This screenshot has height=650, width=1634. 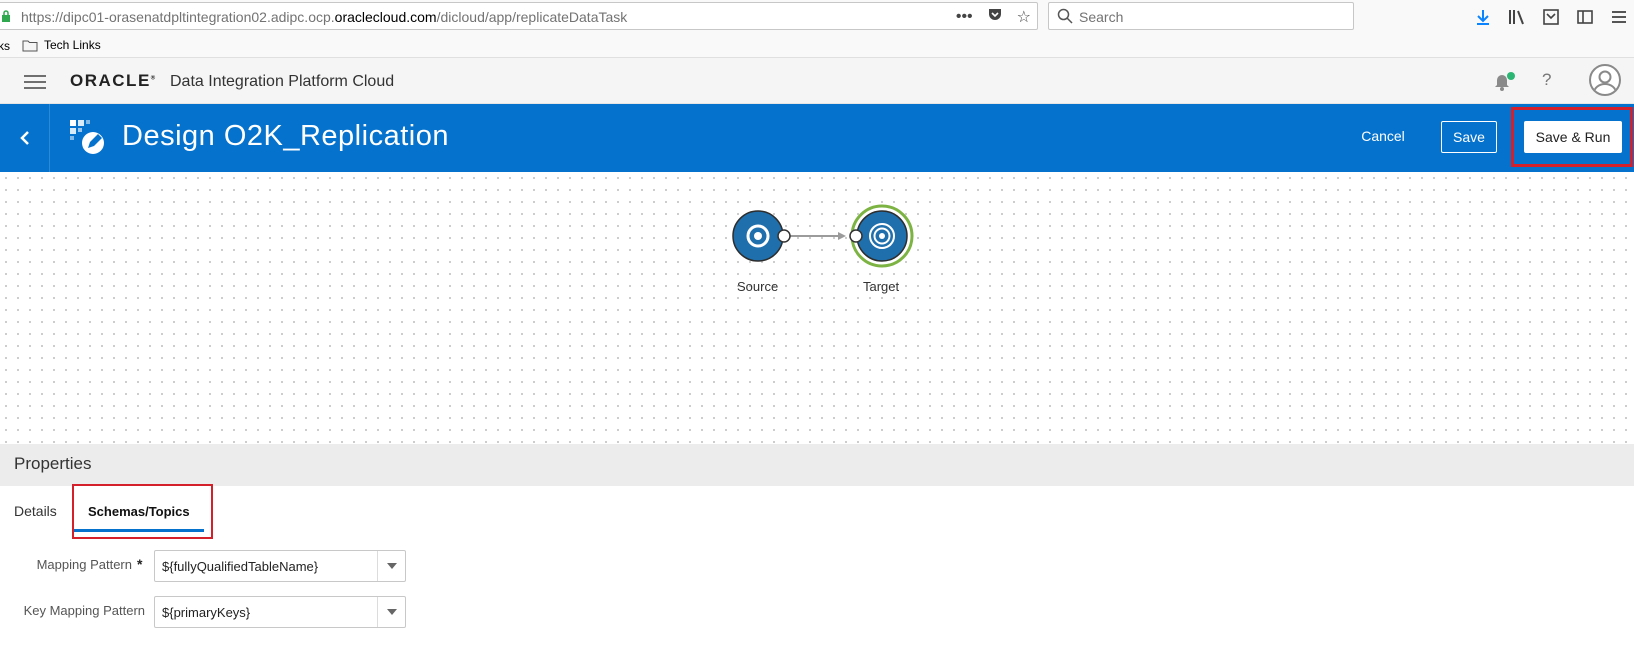 What do you see at coordinates (139, 530) in the screenshot?
I see `active-tab-indicator` at bounding box center [139, 530].